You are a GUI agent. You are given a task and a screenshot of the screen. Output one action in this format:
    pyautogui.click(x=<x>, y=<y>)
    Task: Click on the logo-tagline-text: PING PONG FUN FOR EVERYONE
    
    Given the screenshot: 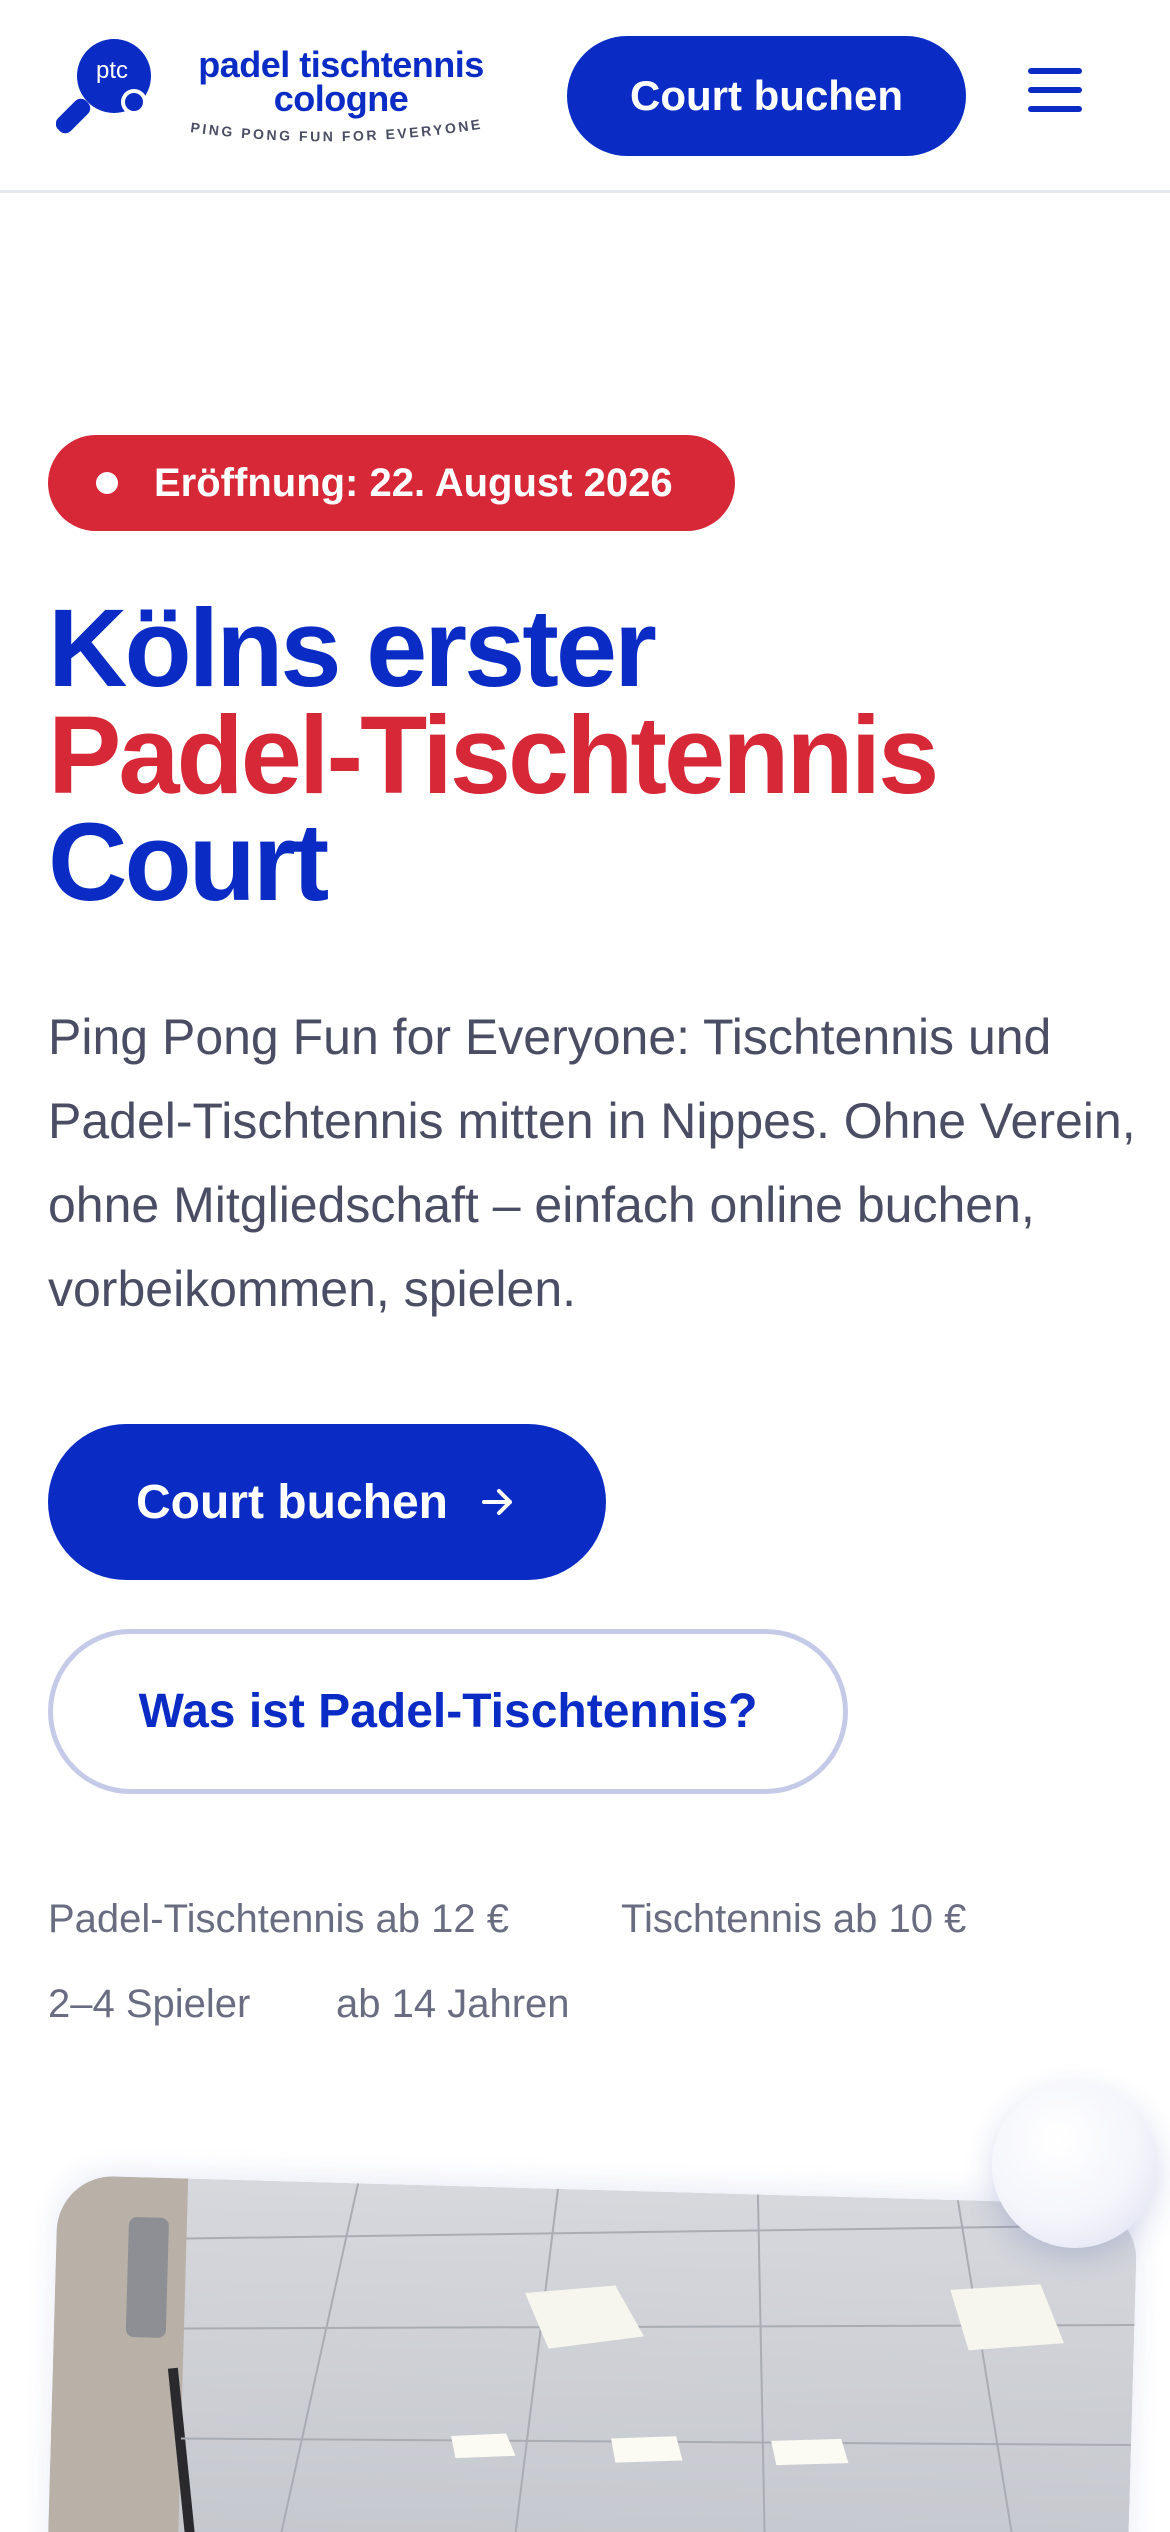 What is the action you would take?
    pyautogui.click(x=336, y=130)
    